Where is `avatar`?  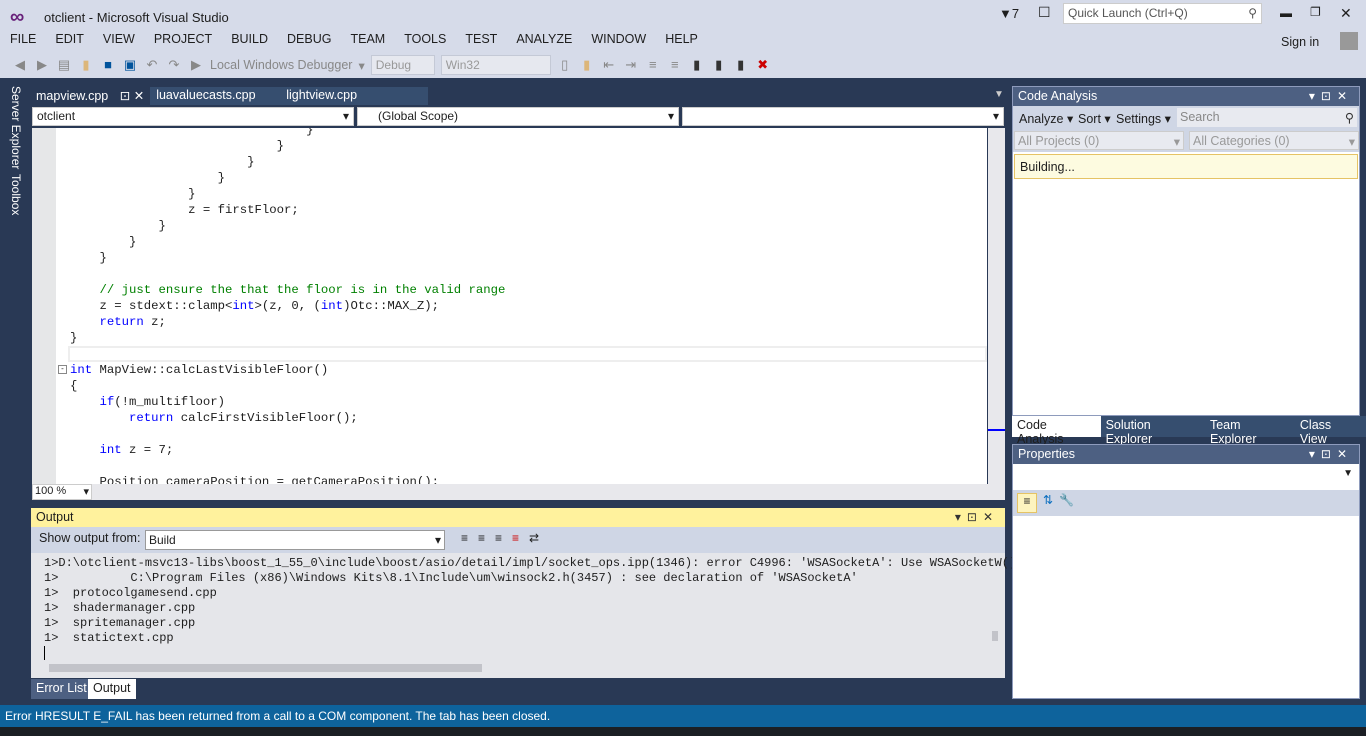
avatar is located at coordinates (1349, 41).